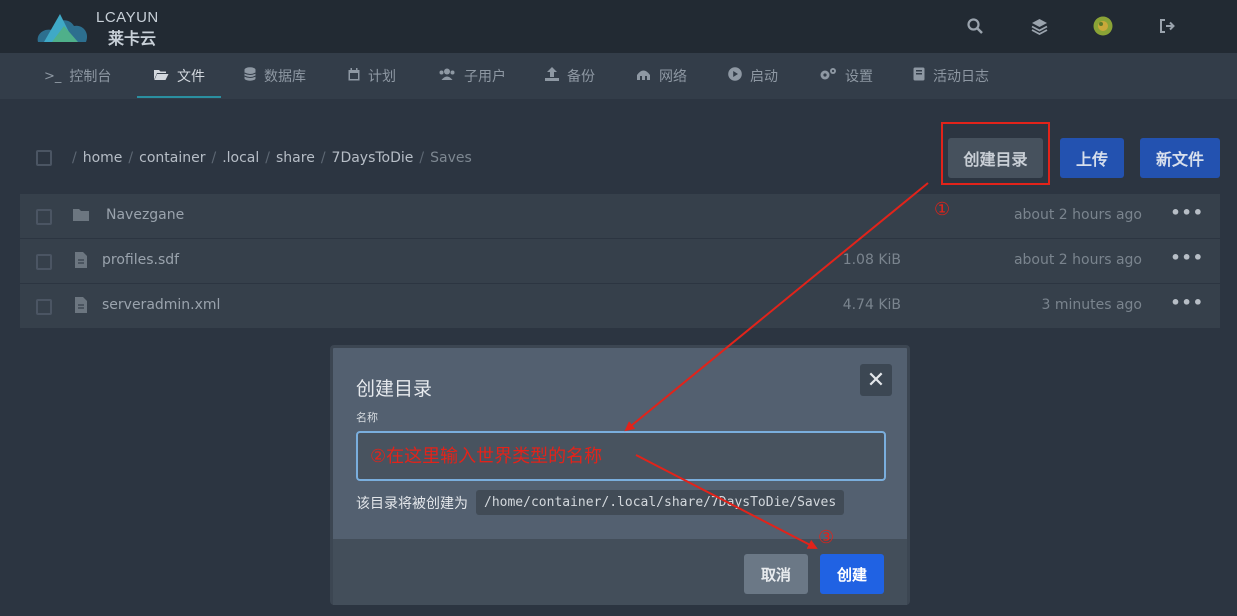 This screenshot has width=1237, height=616. What do you see at coordinates (621, 456) in the screenshot?
I see `directory-name-input` at bounding box center [621, 456].